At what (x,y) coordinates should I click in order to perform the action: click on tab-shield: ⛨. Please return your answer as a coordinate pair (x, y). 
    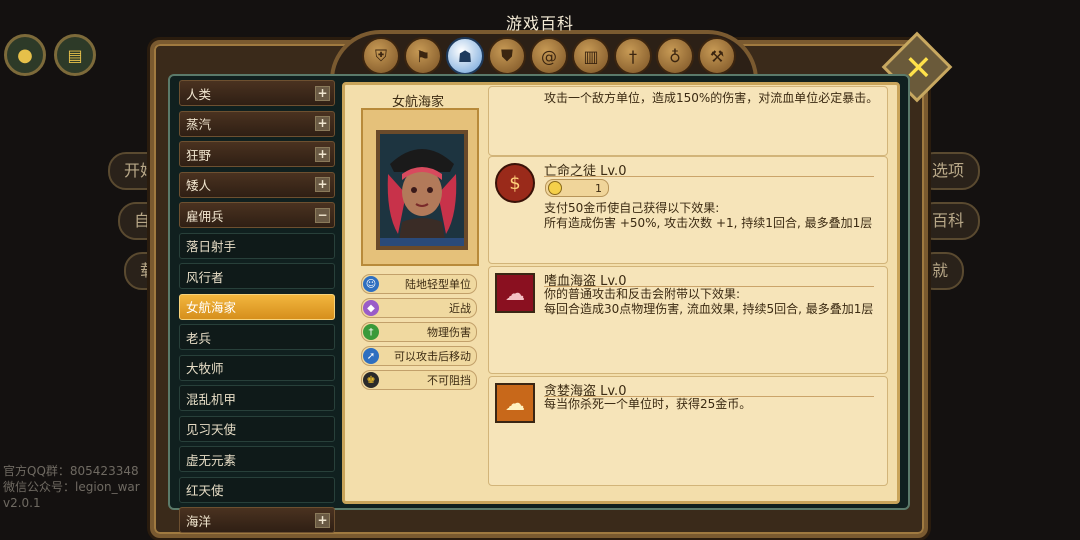
    Looking at the image, I should click on (381, 56).